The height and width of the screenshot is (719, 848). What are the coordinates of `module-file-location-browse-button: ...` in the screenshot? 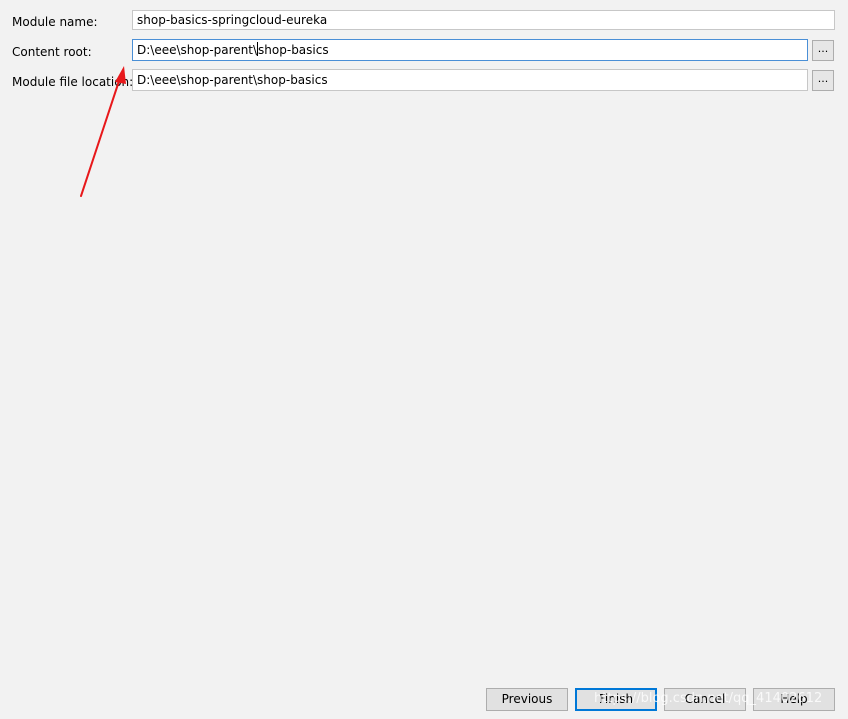 It's located at (823, 80).